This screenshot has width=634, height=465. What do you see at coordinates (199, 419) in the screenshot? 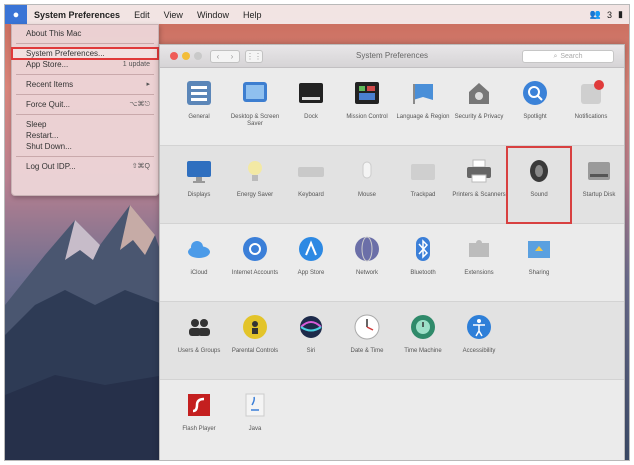
I see `pref-flash-player: Flash Player` at bounding box center [199, 419].